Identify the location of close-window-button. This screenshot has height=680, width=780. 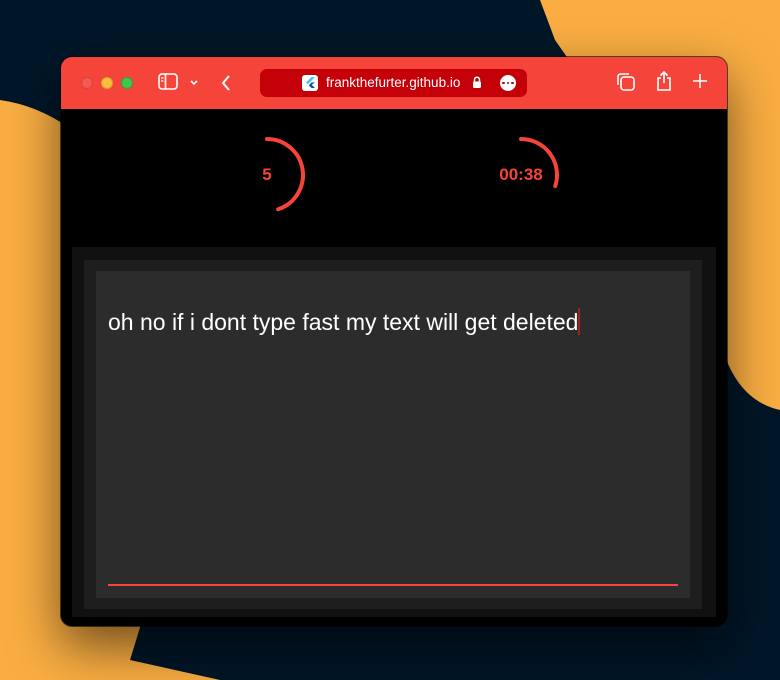
(87, 83).